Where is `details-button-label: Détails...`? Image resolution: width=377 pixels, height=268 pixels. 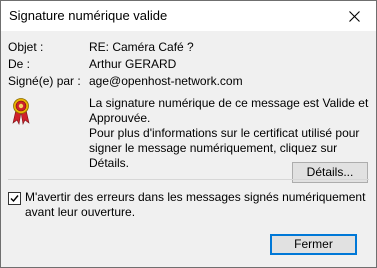 details-button-label: Détails... is located at coordinates (330, 172).